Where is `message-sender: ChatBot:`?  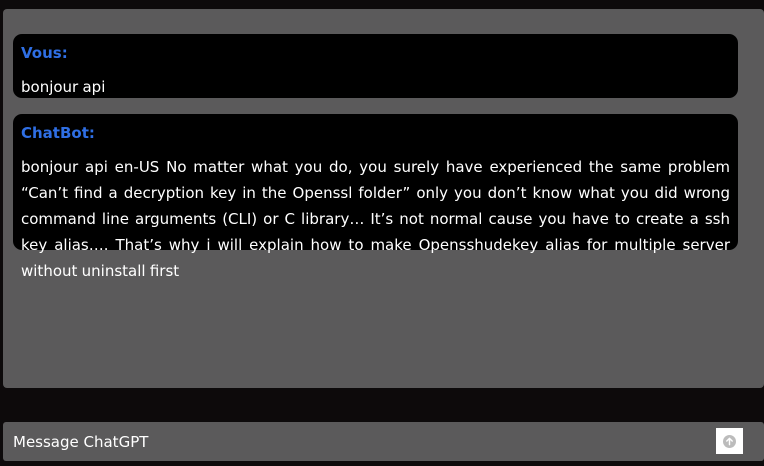 message-sender: ChatBot: is located at coordinates (58, 133).